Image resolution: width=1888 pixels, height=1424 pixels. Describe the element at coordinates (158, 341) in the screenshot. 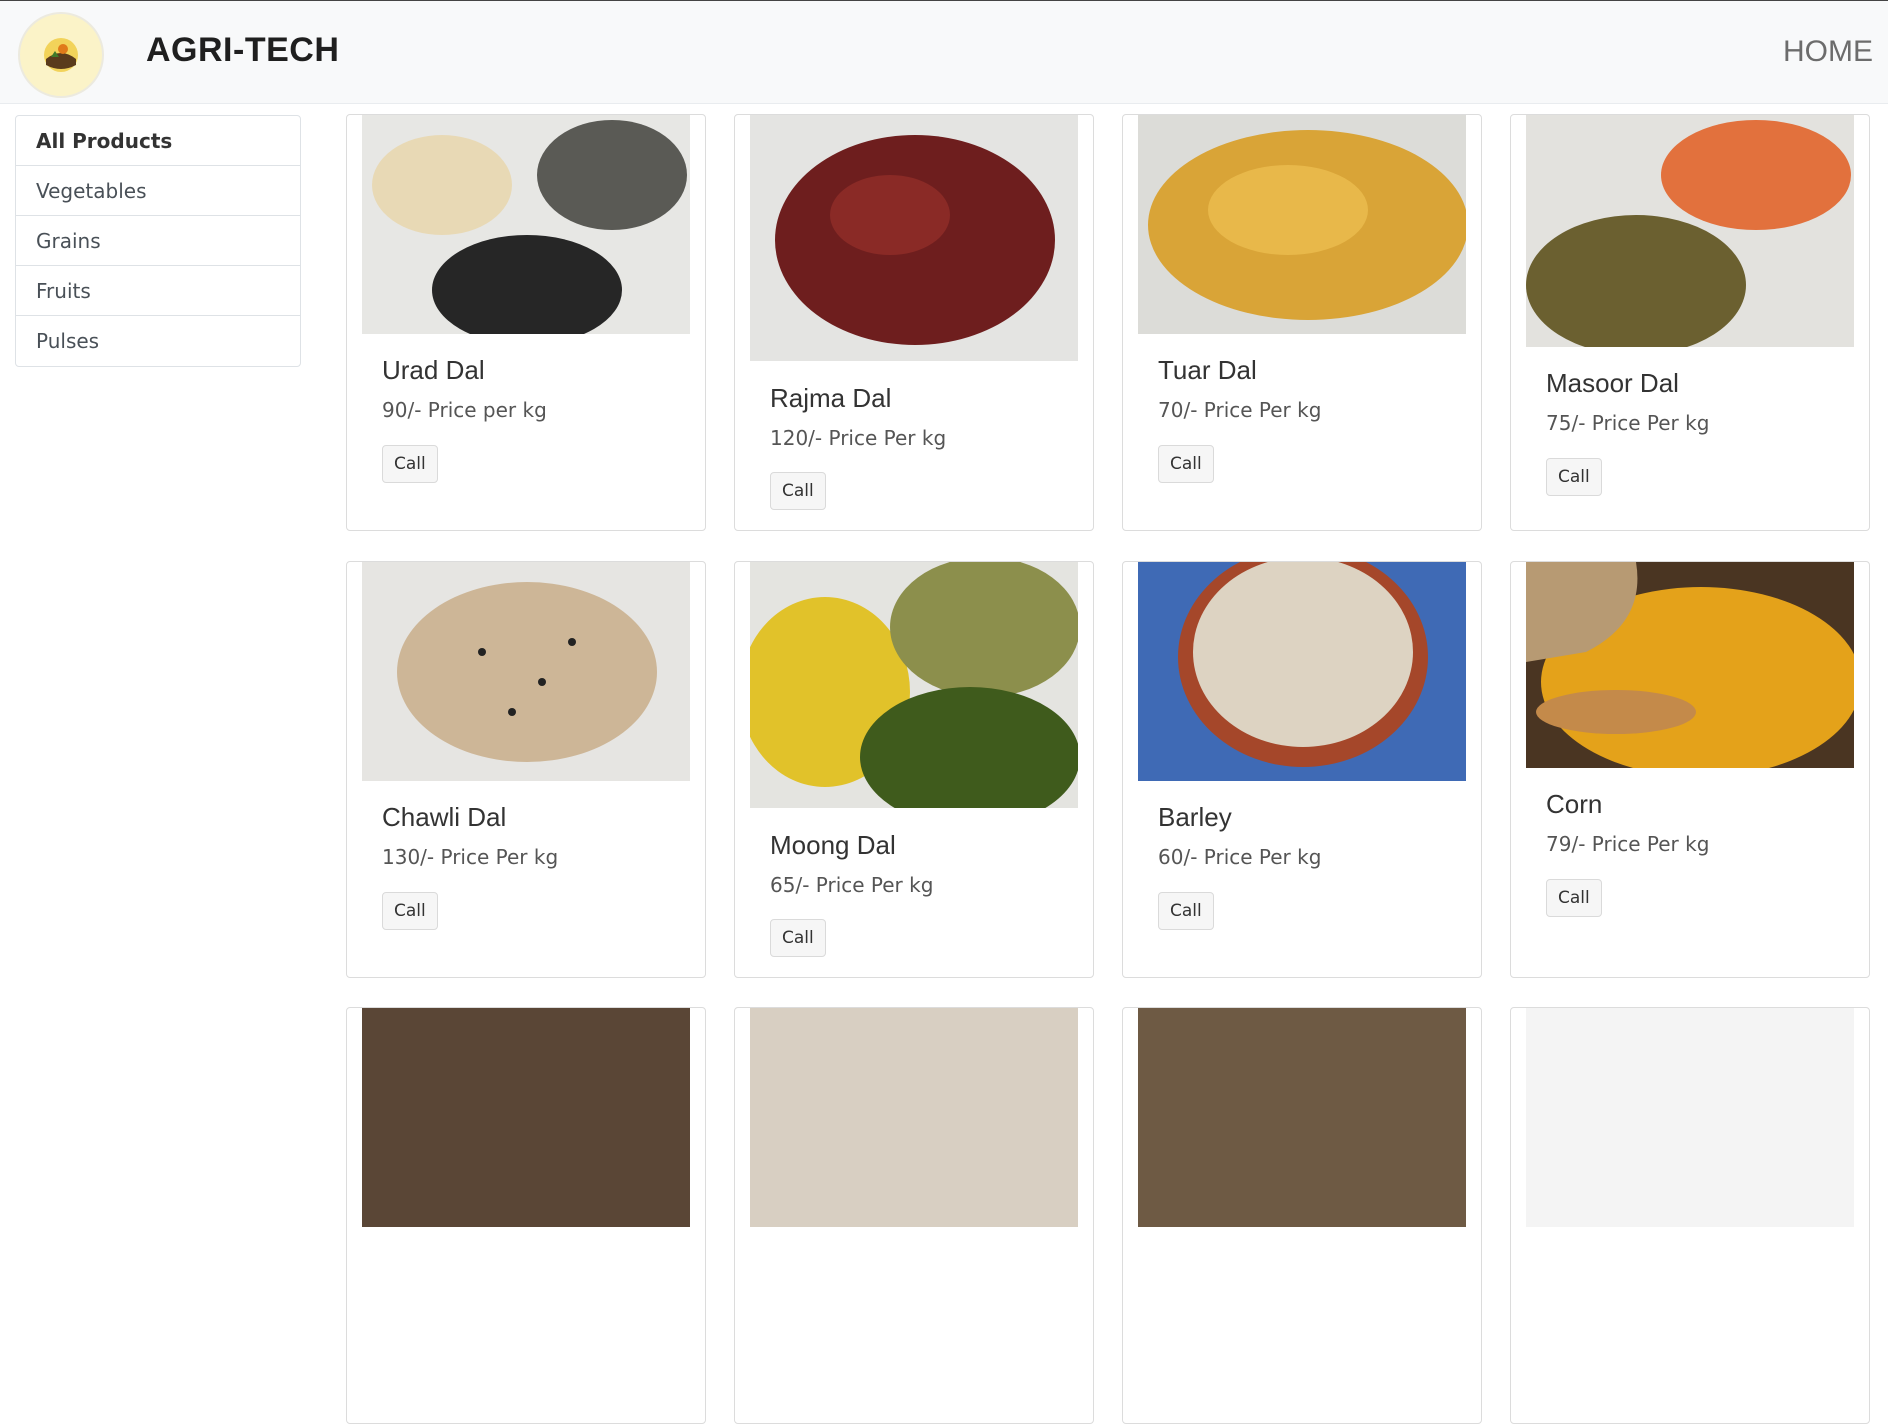

I see `sidebar-item-pulses: Pulses` at that location.